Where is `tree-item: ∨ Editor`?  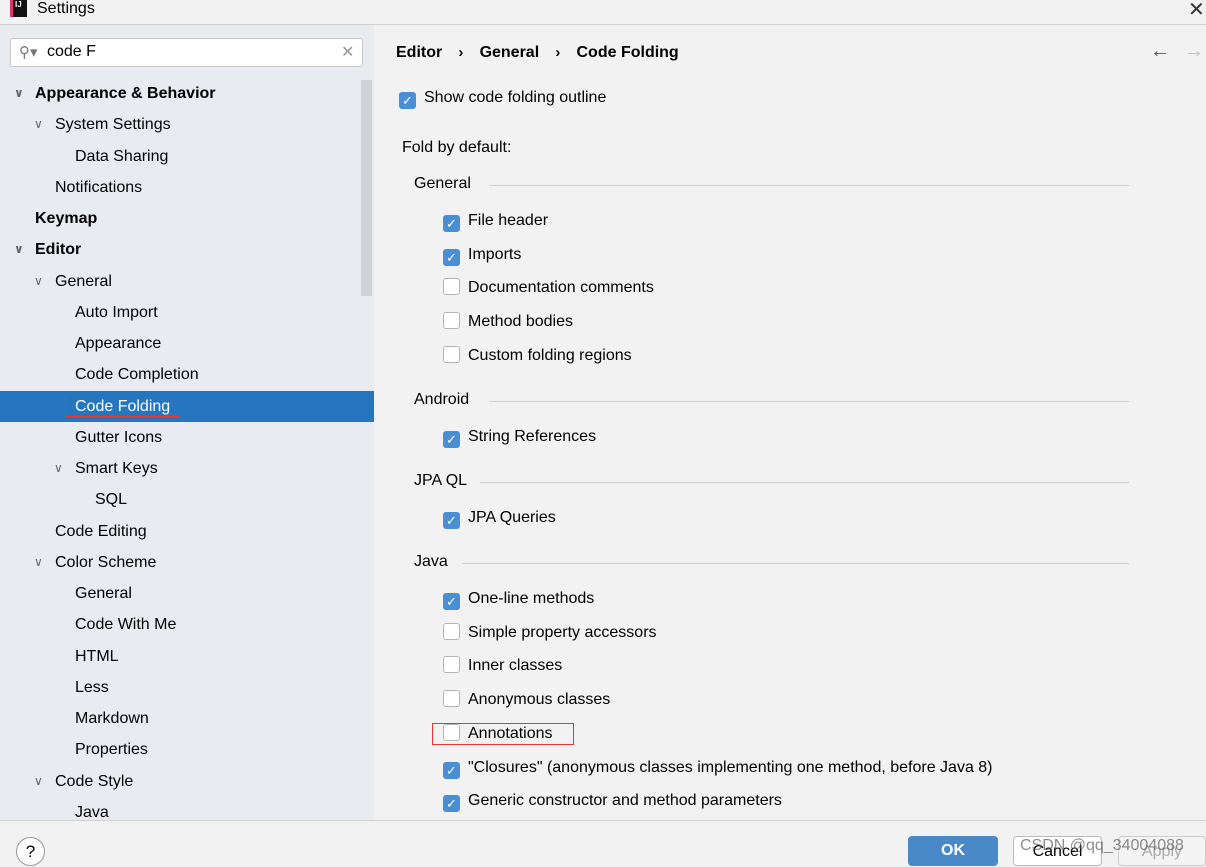 tree-item: ∨ Editor is located at coordinates (187, 249).